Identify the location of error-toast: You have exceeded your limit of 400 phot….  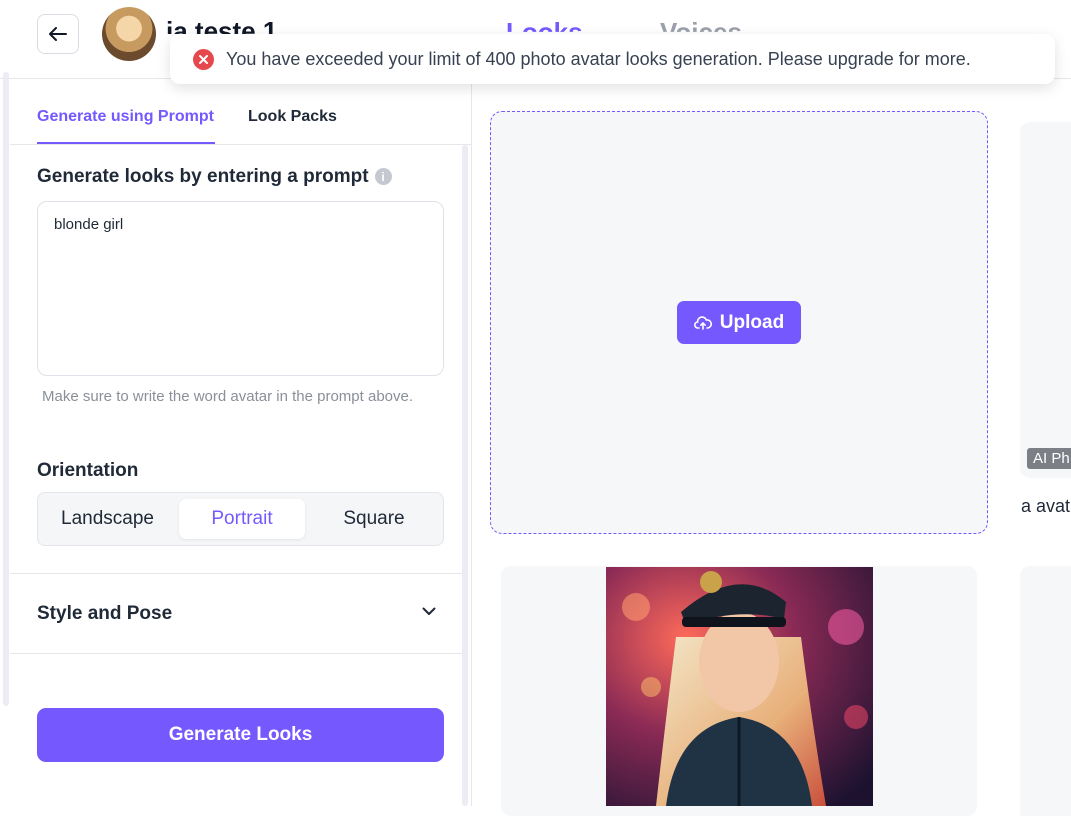
(612, 59).